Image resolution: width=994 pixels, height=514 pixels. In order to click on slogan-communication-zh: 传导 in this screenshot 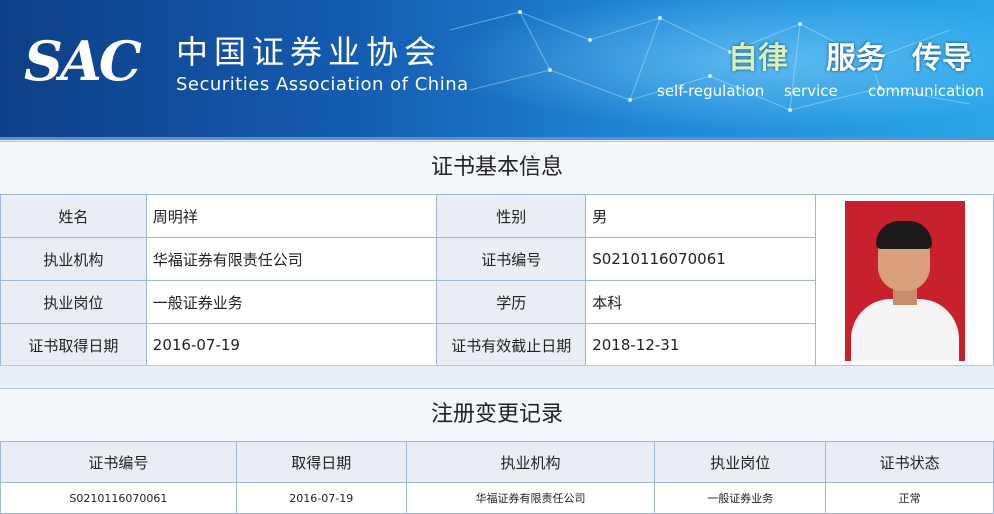, I will do `click(942, 58)`.